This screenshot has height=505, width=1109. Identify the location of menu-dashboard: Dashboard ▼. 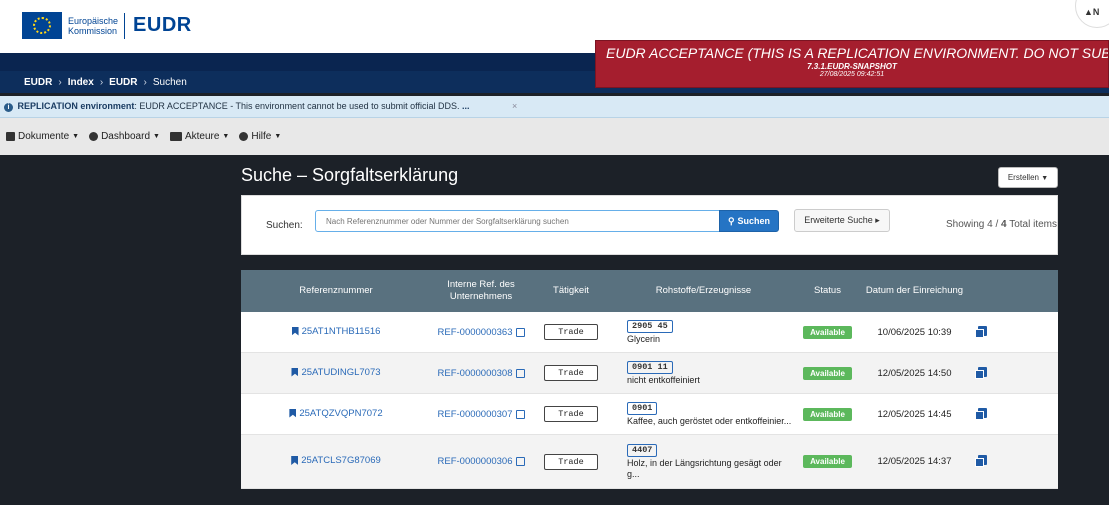
(124, 136).